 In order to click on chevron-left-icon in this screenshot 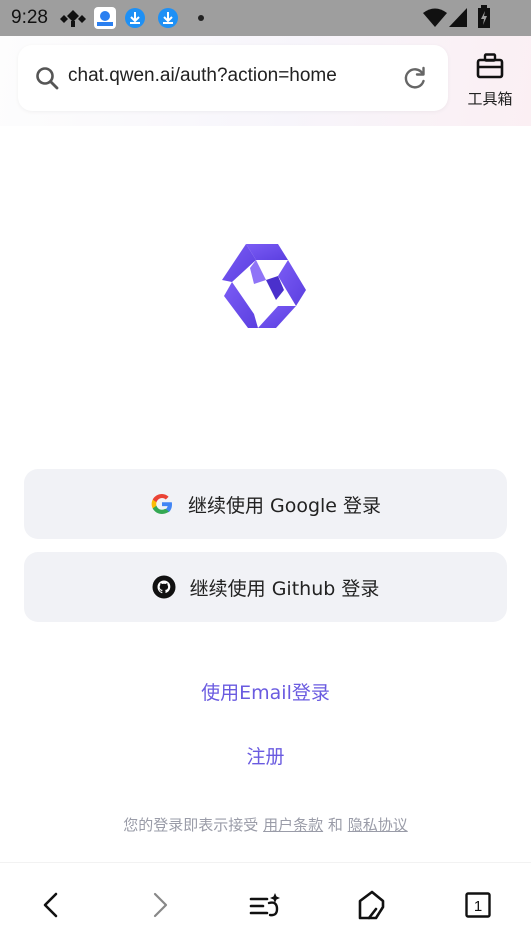, I will do `click(50, 905)`.